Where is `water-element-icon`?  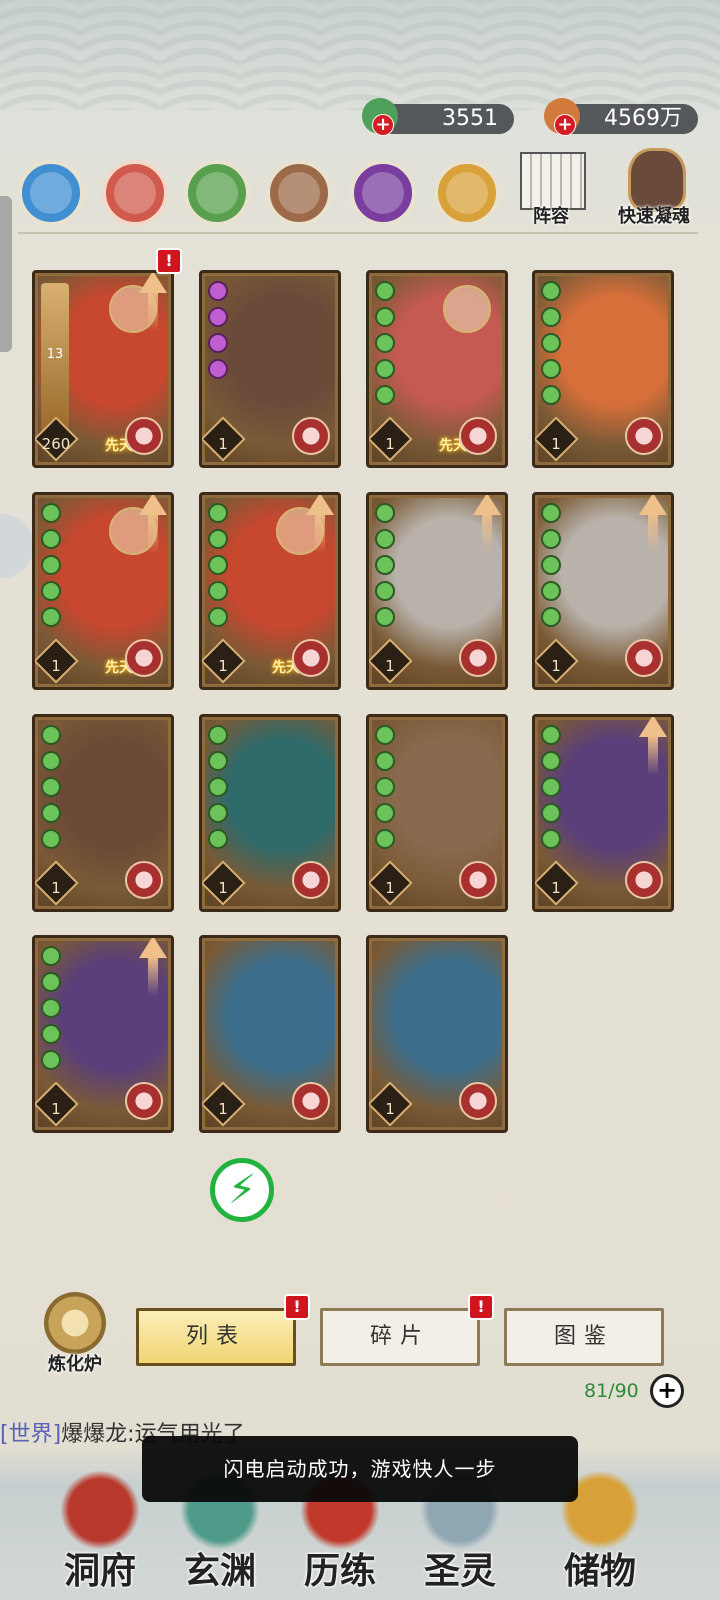 water-element-icon is located at coordinates (51, 193).